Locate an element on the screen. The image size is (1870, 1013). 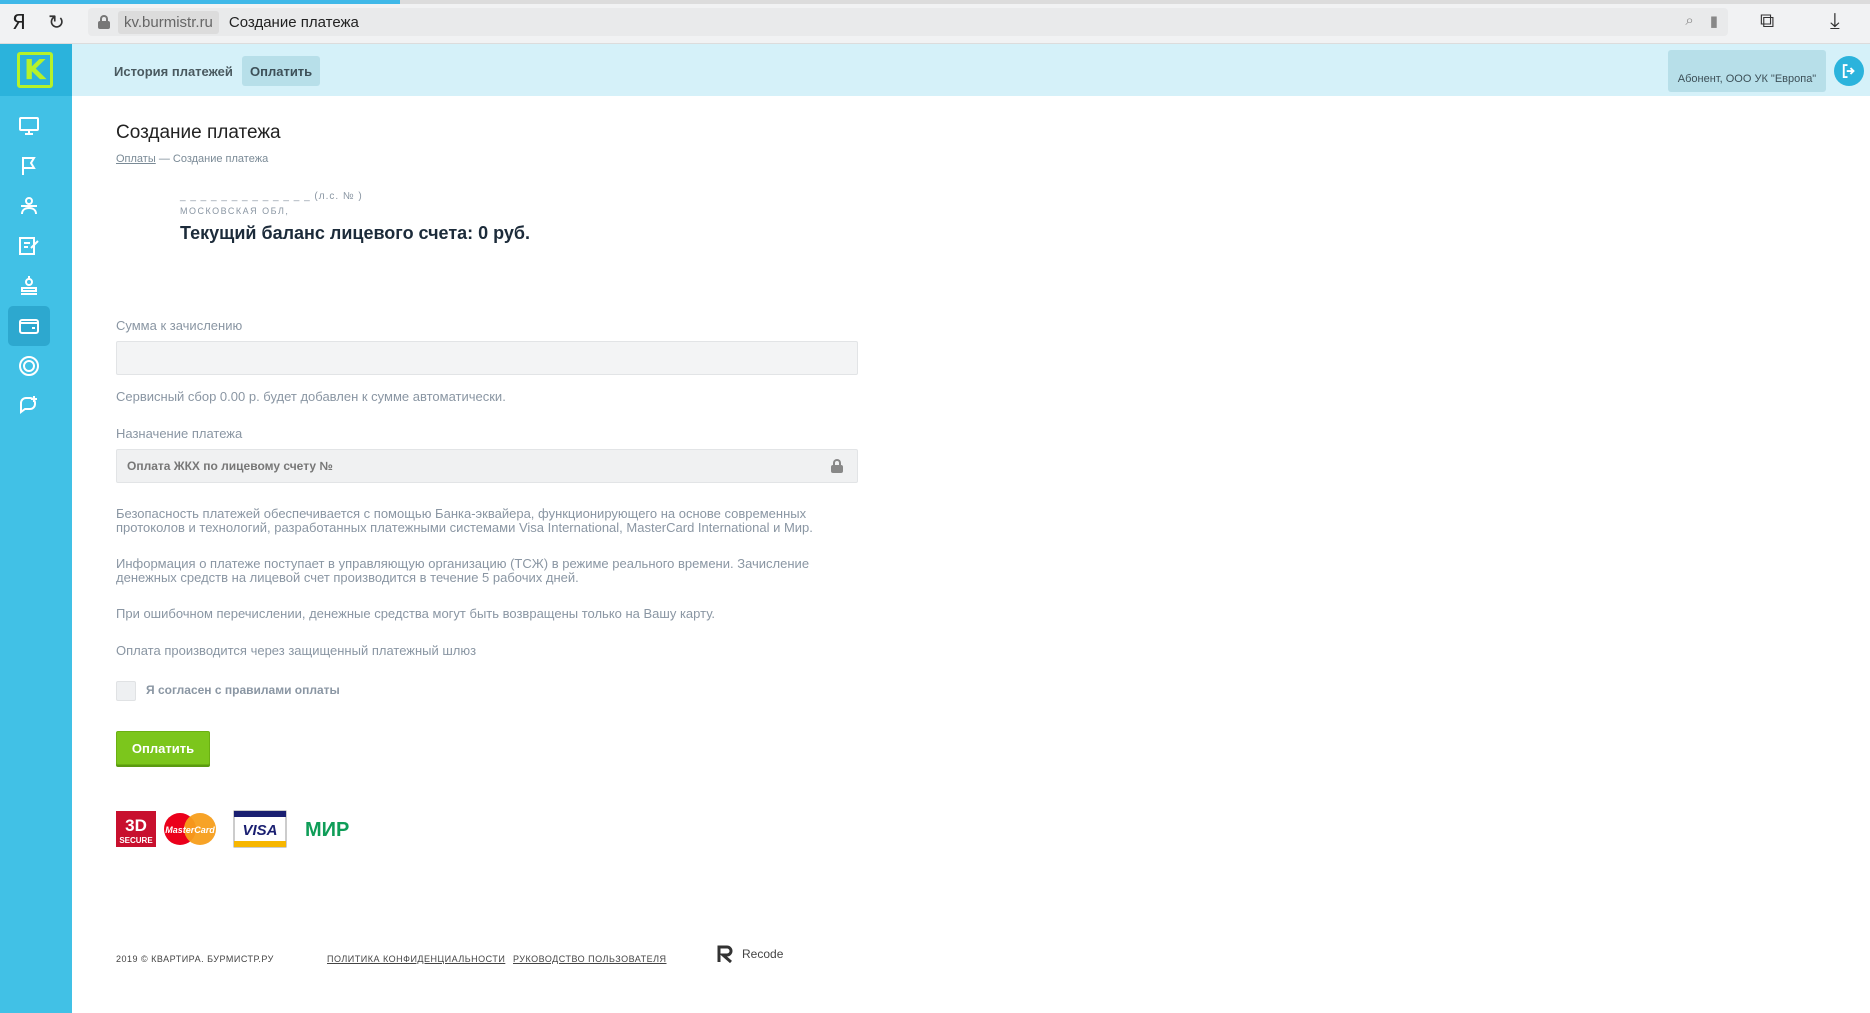
visa-logo: VISA is located at coordinates (260, 829).